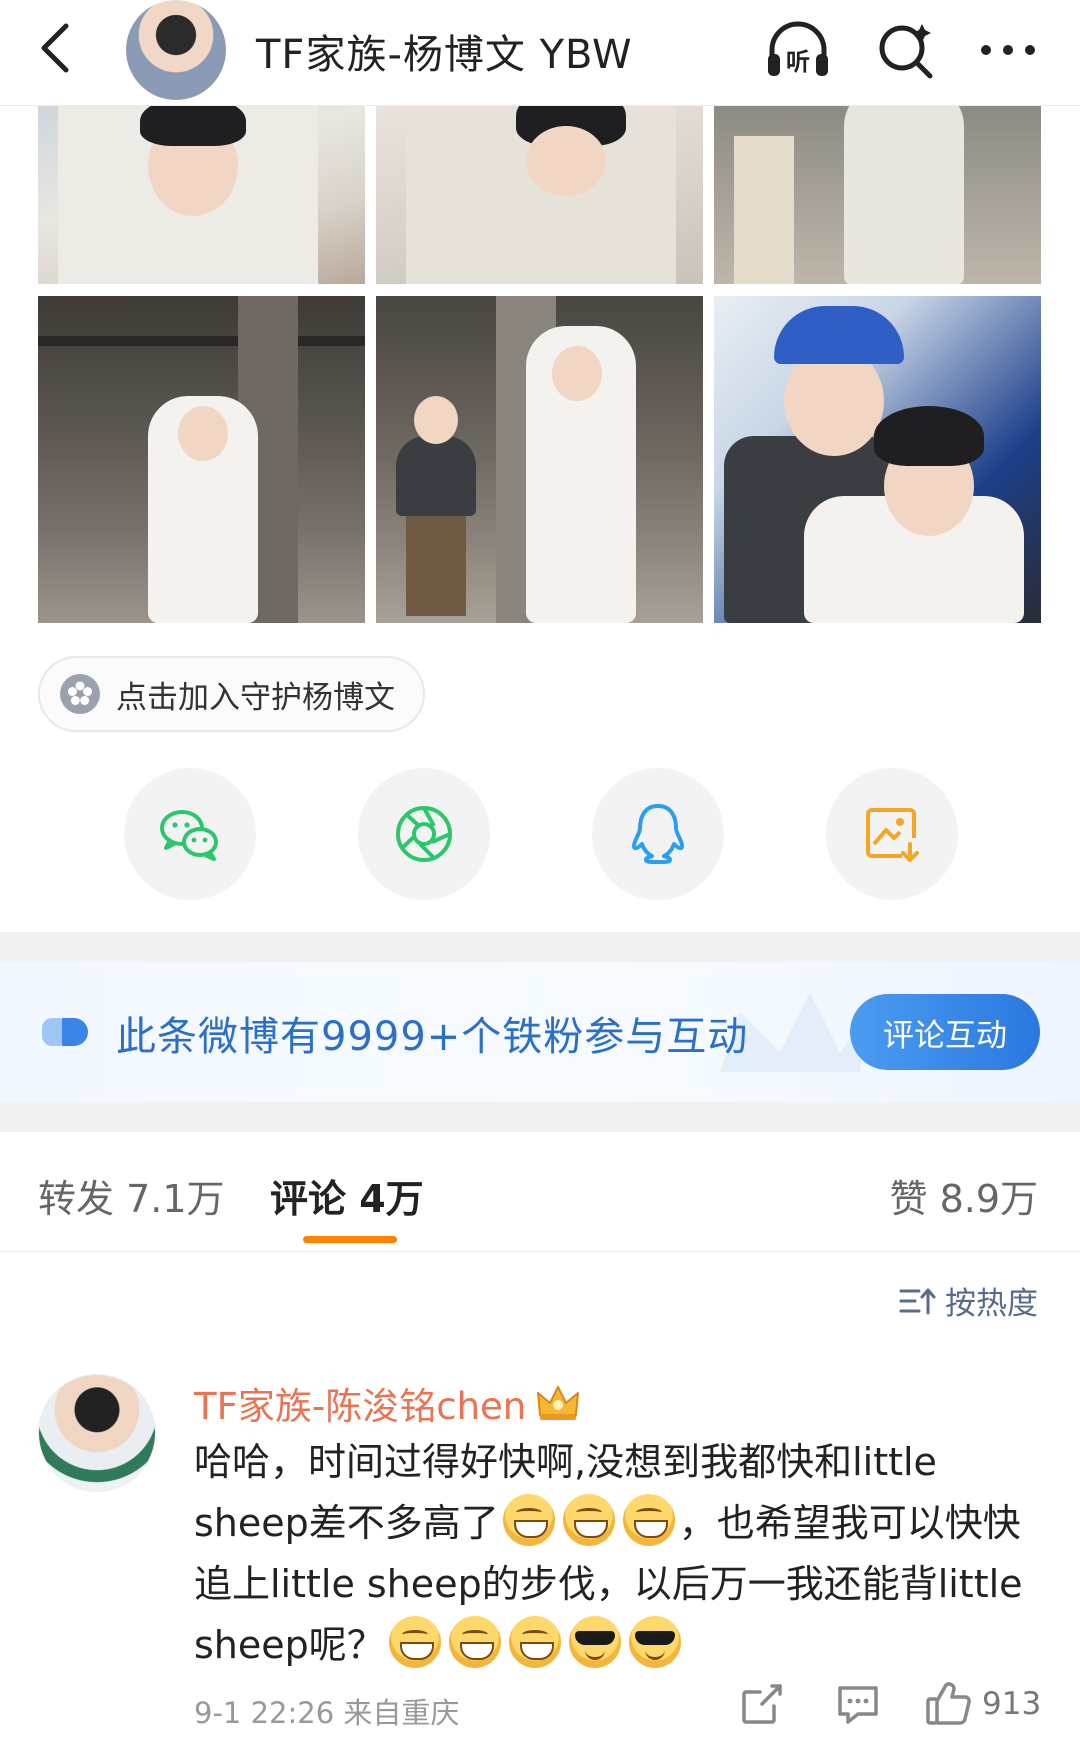 The height and width of the screenshot is (1752, 1080). I want to click on fan-interaction-text: 此条微博有9999+个铁粉参与互动, so click(432, 1037).